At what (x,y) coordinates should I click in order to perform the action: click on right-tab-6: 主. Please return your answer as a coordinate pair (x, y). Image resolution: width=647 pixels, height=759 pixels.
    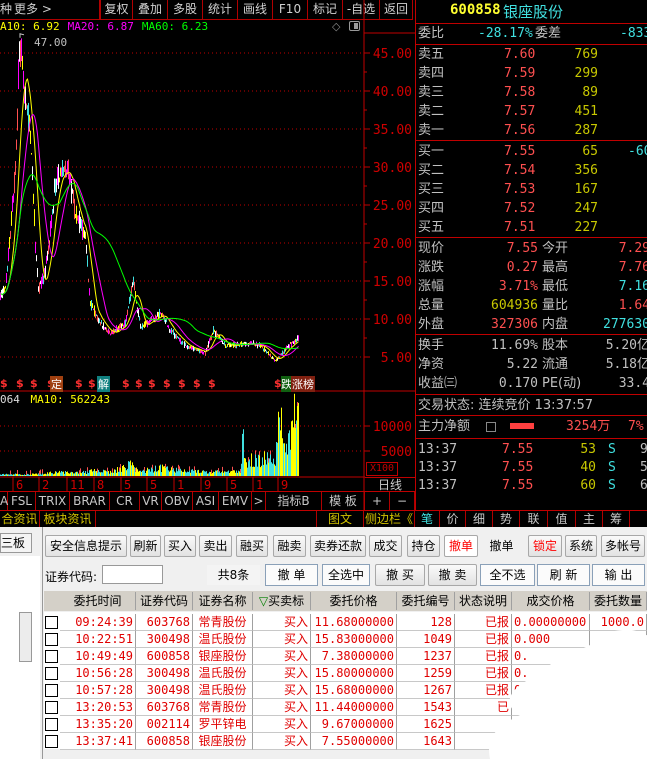
    Looking at the image, I should click on (589, 519).